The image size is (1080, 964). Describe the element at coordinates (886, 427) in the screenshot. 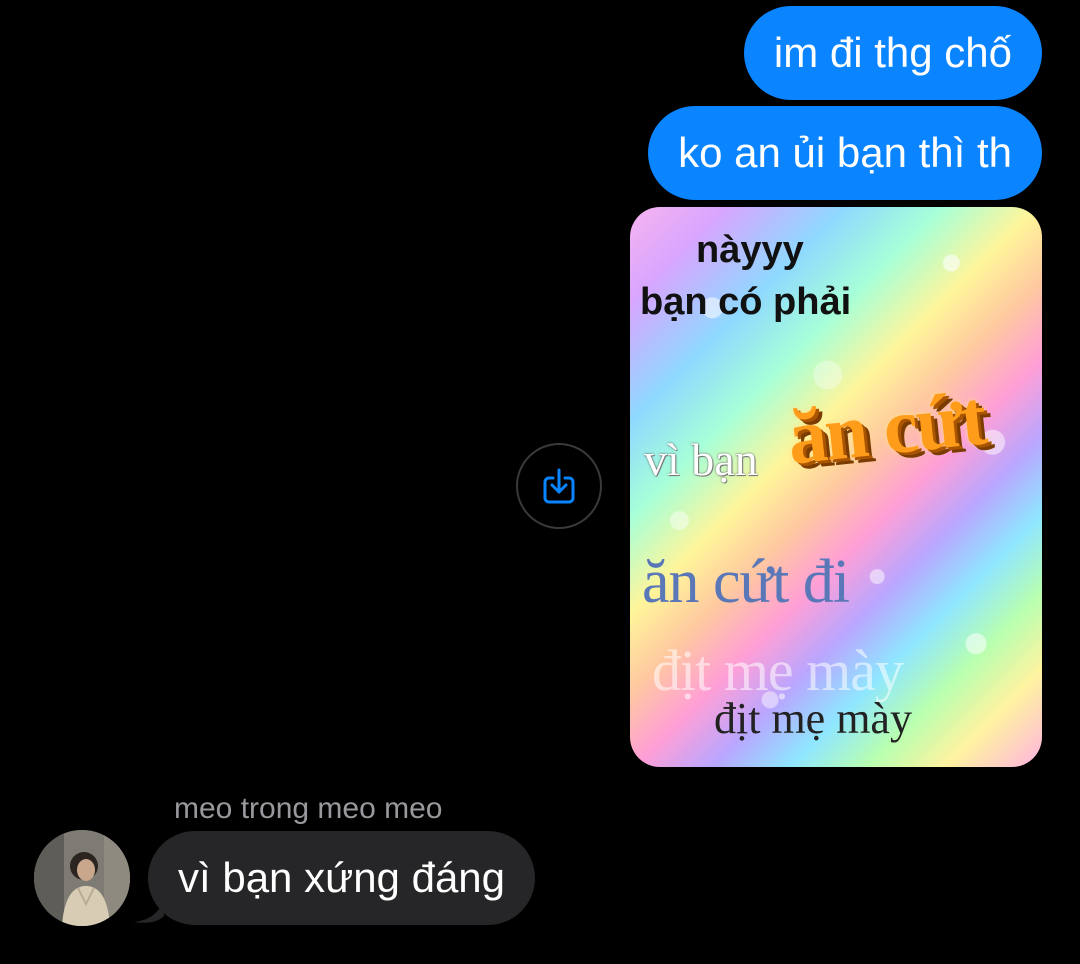

I see `image-text: ăn cứt` at that location.